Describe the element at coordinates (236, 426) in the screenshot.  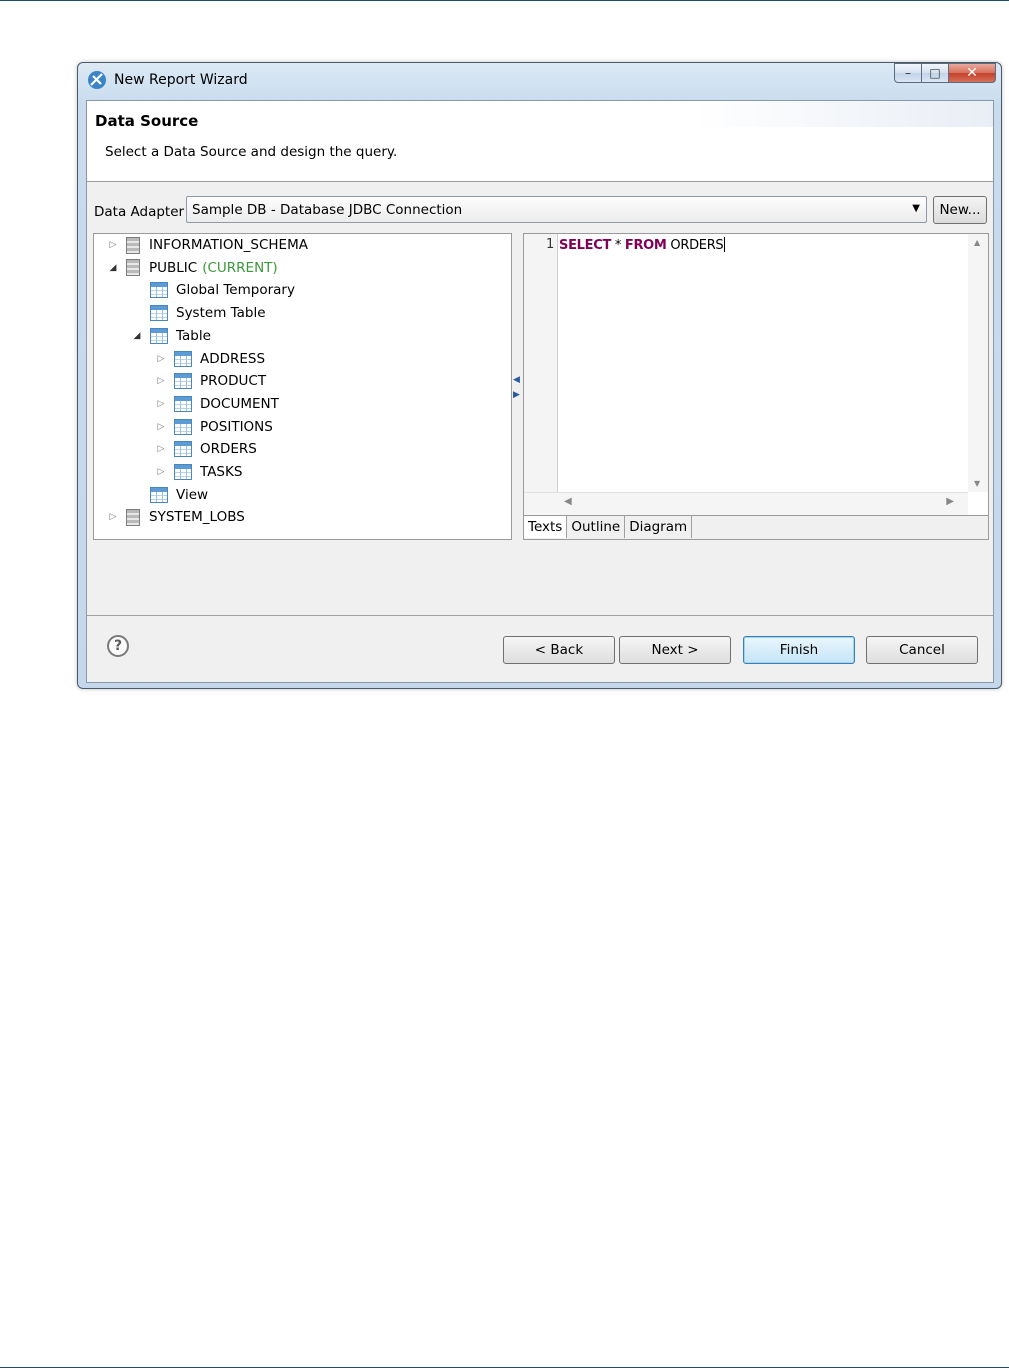
I see `tree-item-label: POSITIONS` at that location.